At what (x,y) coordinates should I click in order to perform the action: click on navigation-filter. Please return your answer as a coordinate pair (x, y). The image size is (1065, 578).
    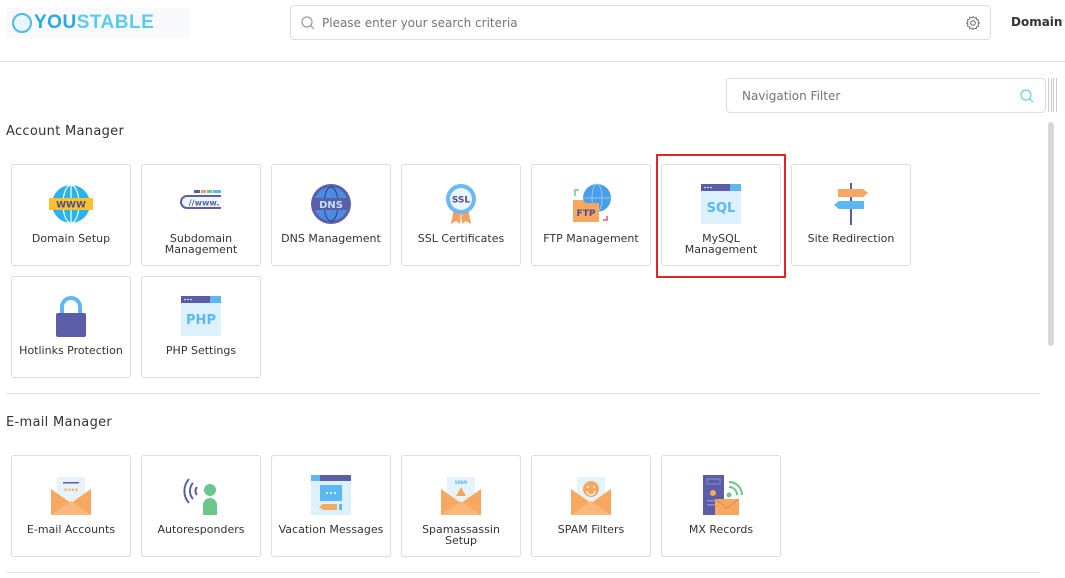
    Looking at the image, I should click on (886, 95).